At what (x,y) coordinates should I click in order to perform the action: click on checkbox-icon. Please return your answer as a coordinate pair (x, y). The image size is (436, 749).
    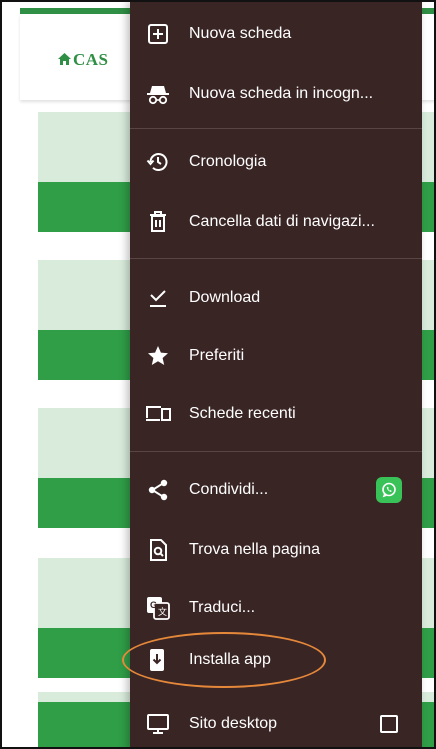
    Looking at the image, I should click on (389, 724).